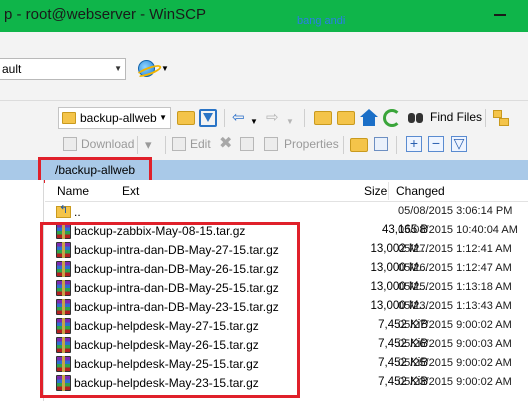 This screenshot has width=528, height=401. Describe the element at coordinates (22, 290) in the screenshot. I see `local-panel-edge` at that location.